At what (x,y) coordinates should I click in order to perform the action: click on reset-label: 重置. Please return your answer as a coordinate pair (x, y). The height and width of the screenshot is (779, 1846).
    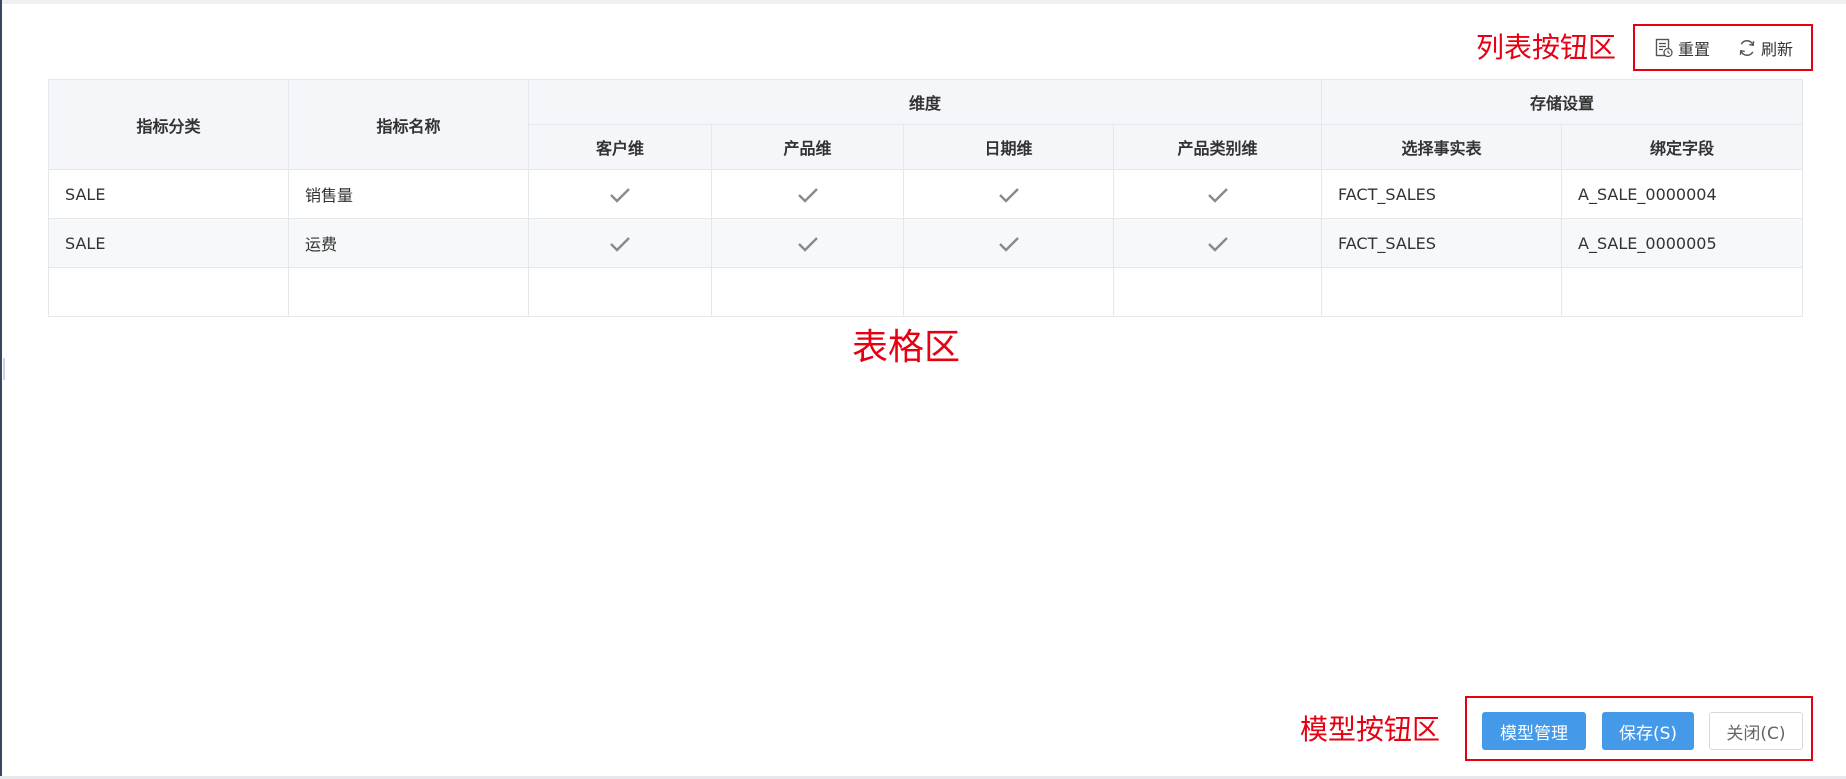
    Looking at the image, I should click on (1694, 49).